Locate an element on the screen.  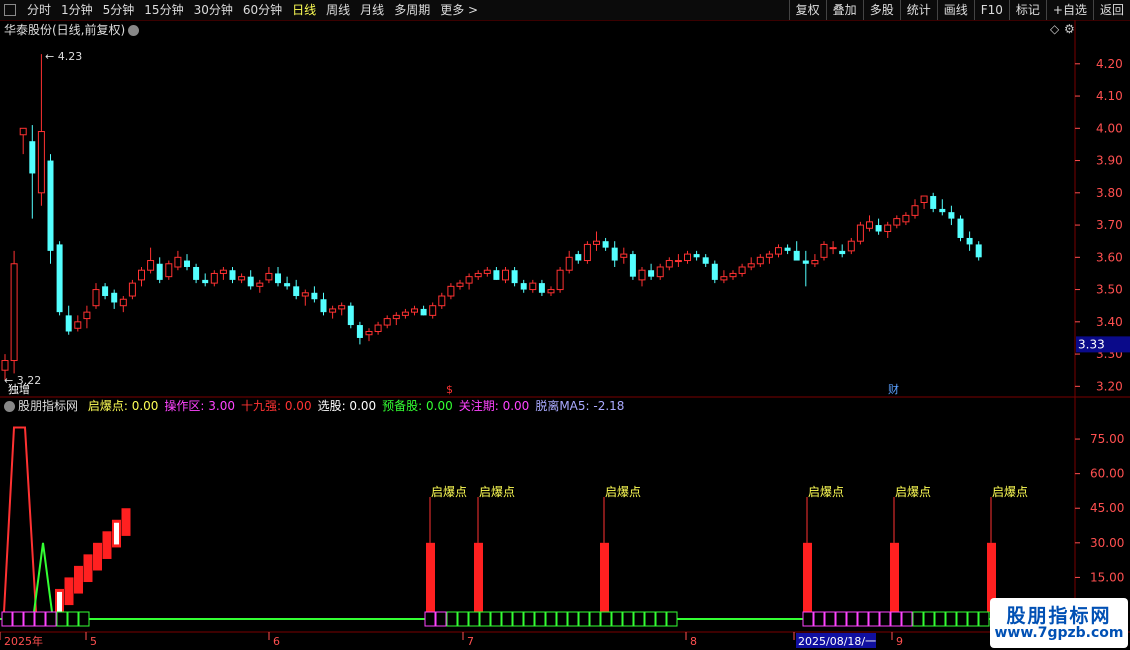
date-label-5: 2025/08/18/一 is located at coordinates (837, 641).